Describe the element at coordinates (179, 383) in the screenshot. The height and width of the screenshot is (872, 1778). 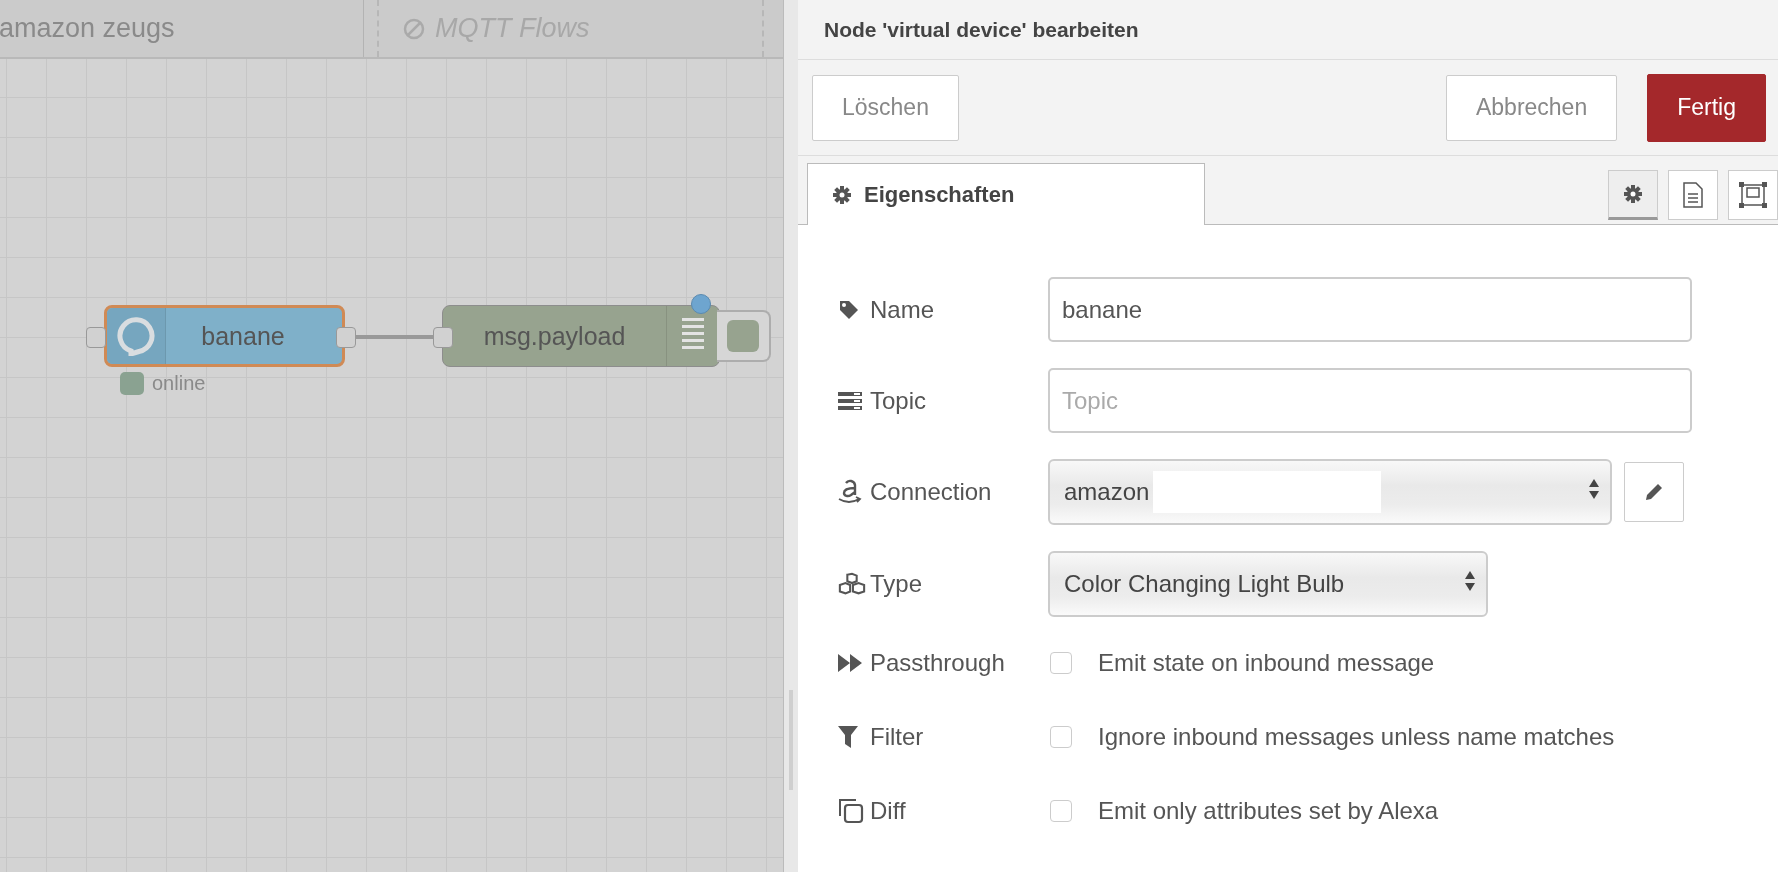
I see `status-text: online` at that location.